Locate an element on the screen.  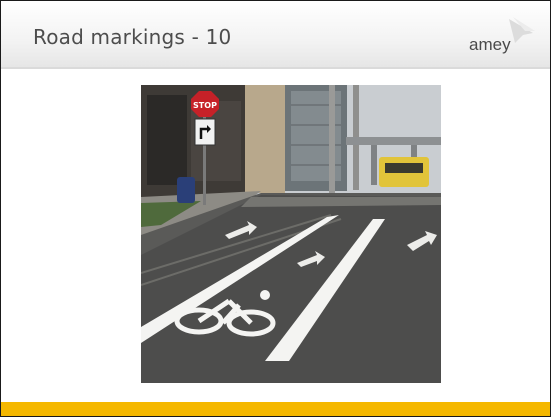
stop-sign-text: STOP is located at coordinates (205, 105).